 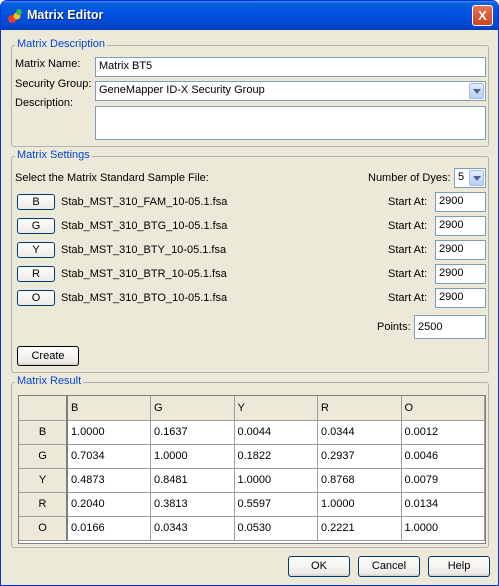 What do you see at coordinates (460, 202) in the screenshot?
I see `start-at-input-b: 2900` at bounding box center [460, 202].